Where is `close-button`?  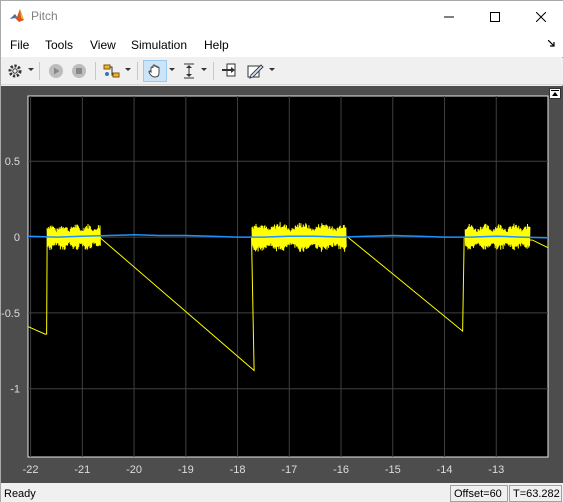
close-button is located at coordinates (540, 16).